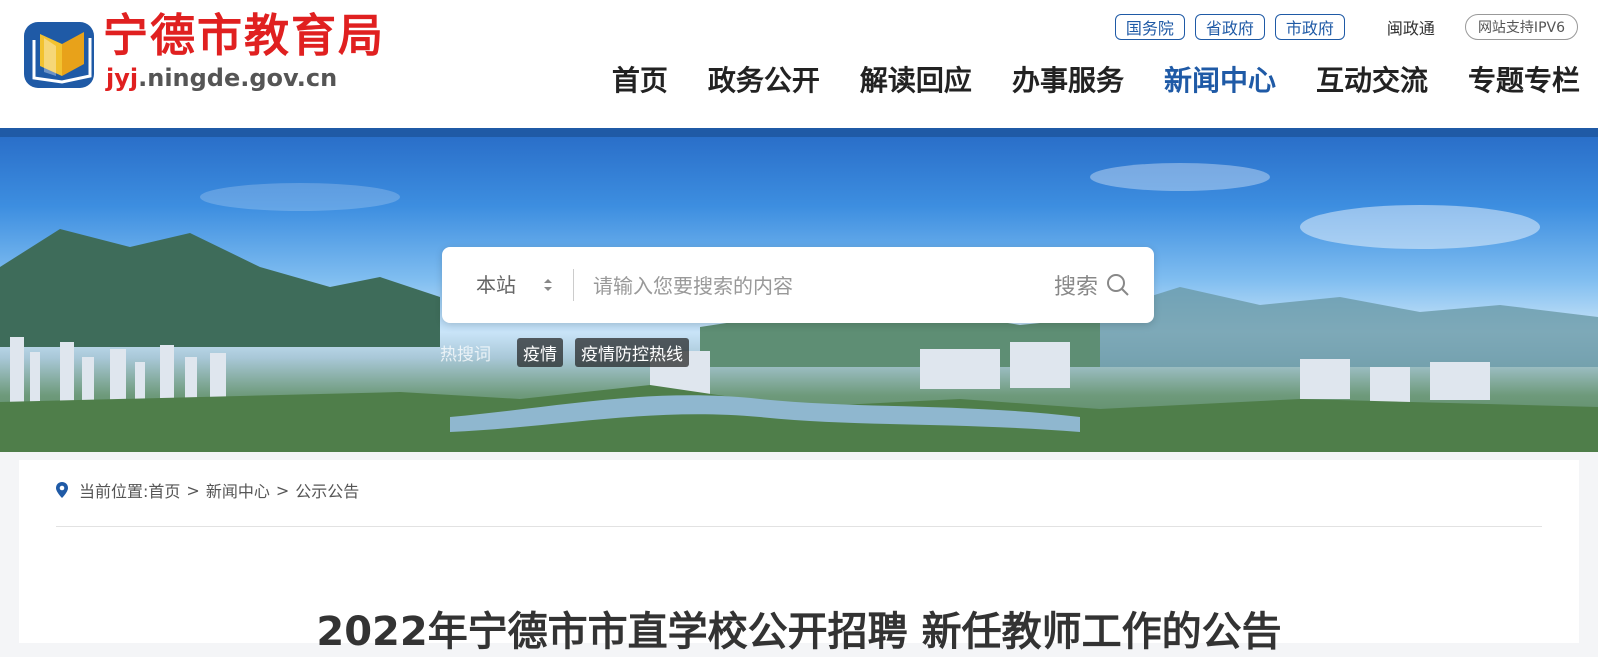 The height and width of the screenshot is (657, 1598). What do you see at coordinates (570, 352) in the screenshot?
I see `hot-search-words: 热搜词 疫情 疫情防控热线` at bounding box center [570, 352].